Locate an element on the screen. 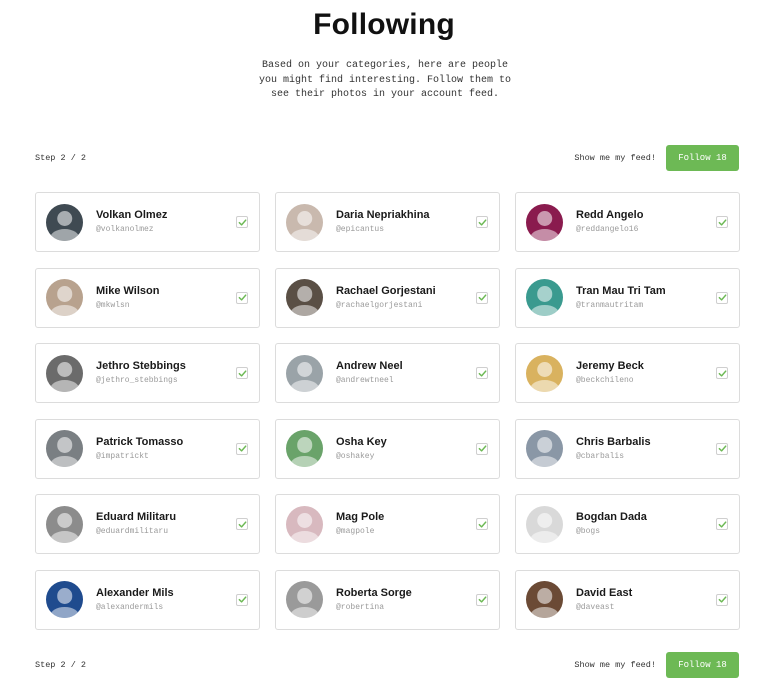 This screenshot has height=693, width=768. person-card: Andrew Neel @andrewtneel is located at coordinates (387, 373).